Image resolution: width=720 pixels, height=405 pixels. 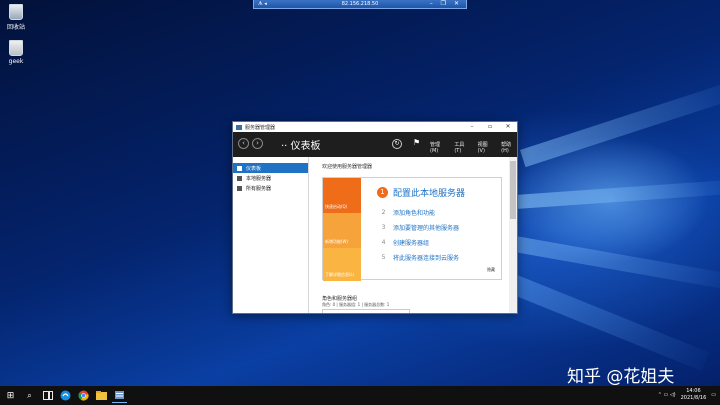 What do you see at coordinates (254, 168) in the screenshot?
I see `sidebar-item-label: 仪表板` at bounding box center [254, 168].